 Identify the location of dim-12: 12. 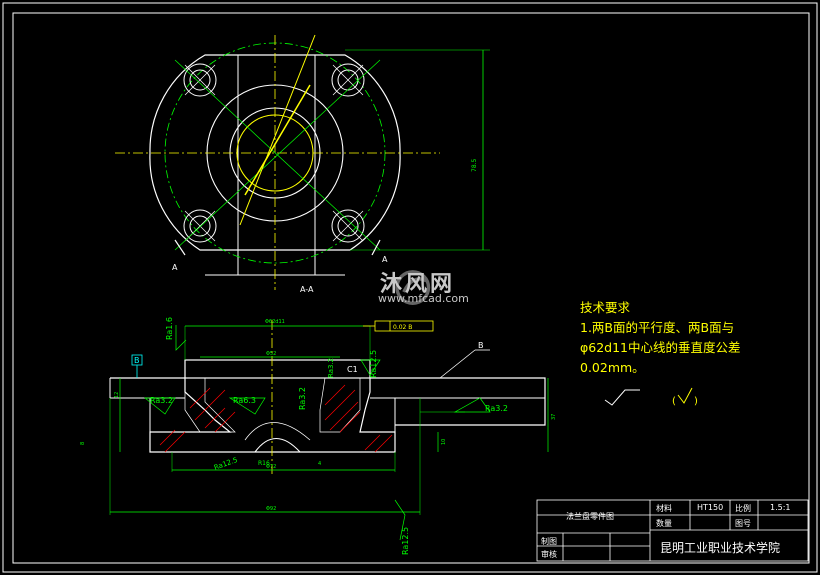
(117, 395).